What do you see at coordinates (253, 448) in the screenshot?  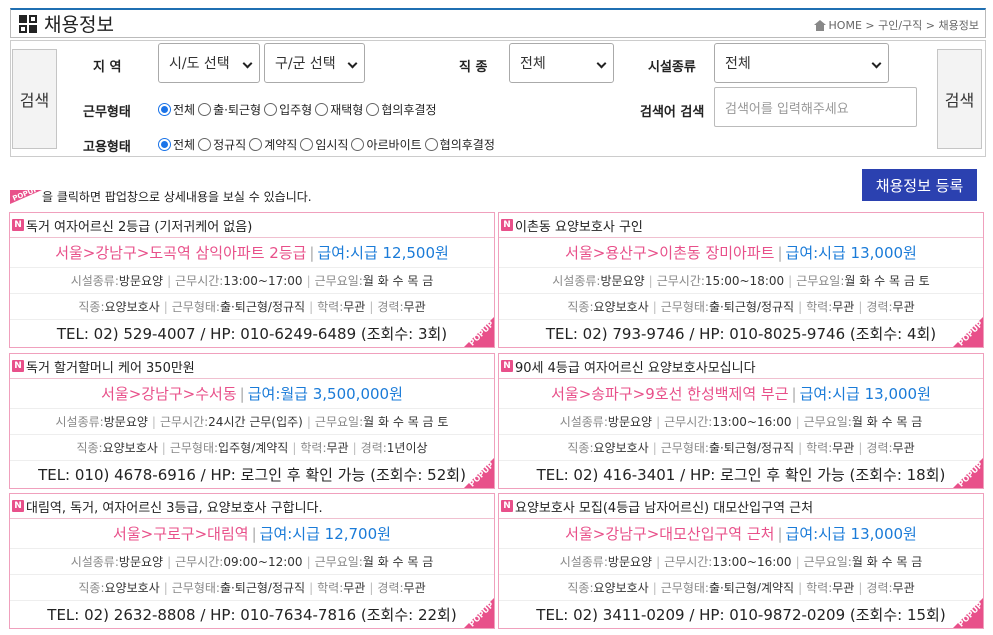 I see `worktype-value: 입주형/계약직` at bounding box center [253, 448].